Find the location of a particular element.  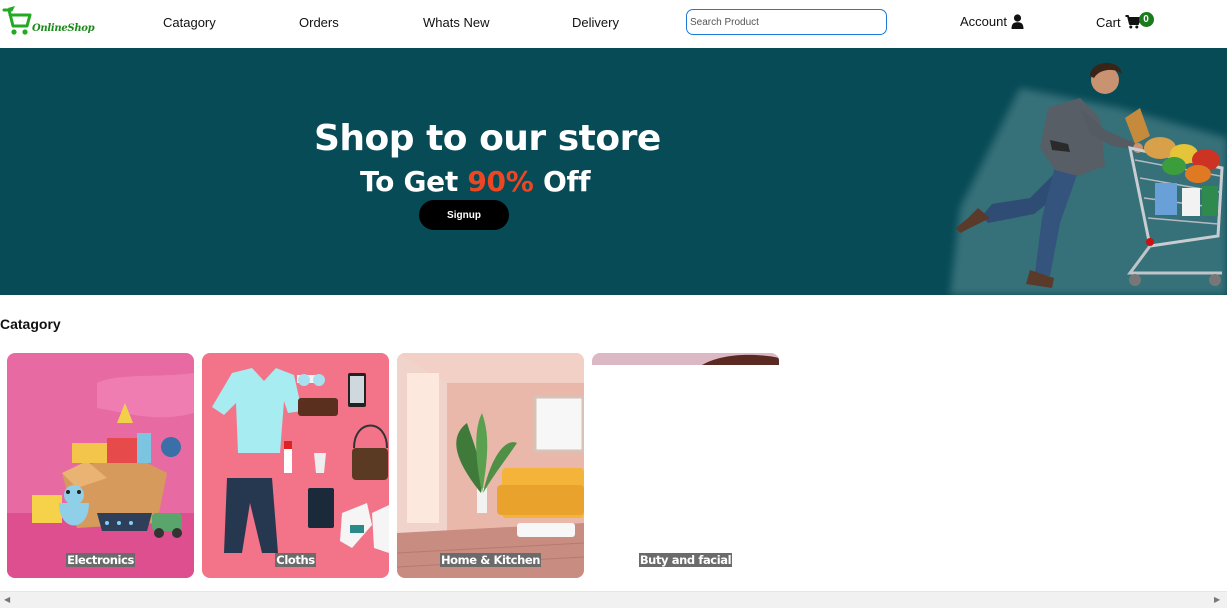

cart-count-badge: 0 is located at coordinates (1146, 19).